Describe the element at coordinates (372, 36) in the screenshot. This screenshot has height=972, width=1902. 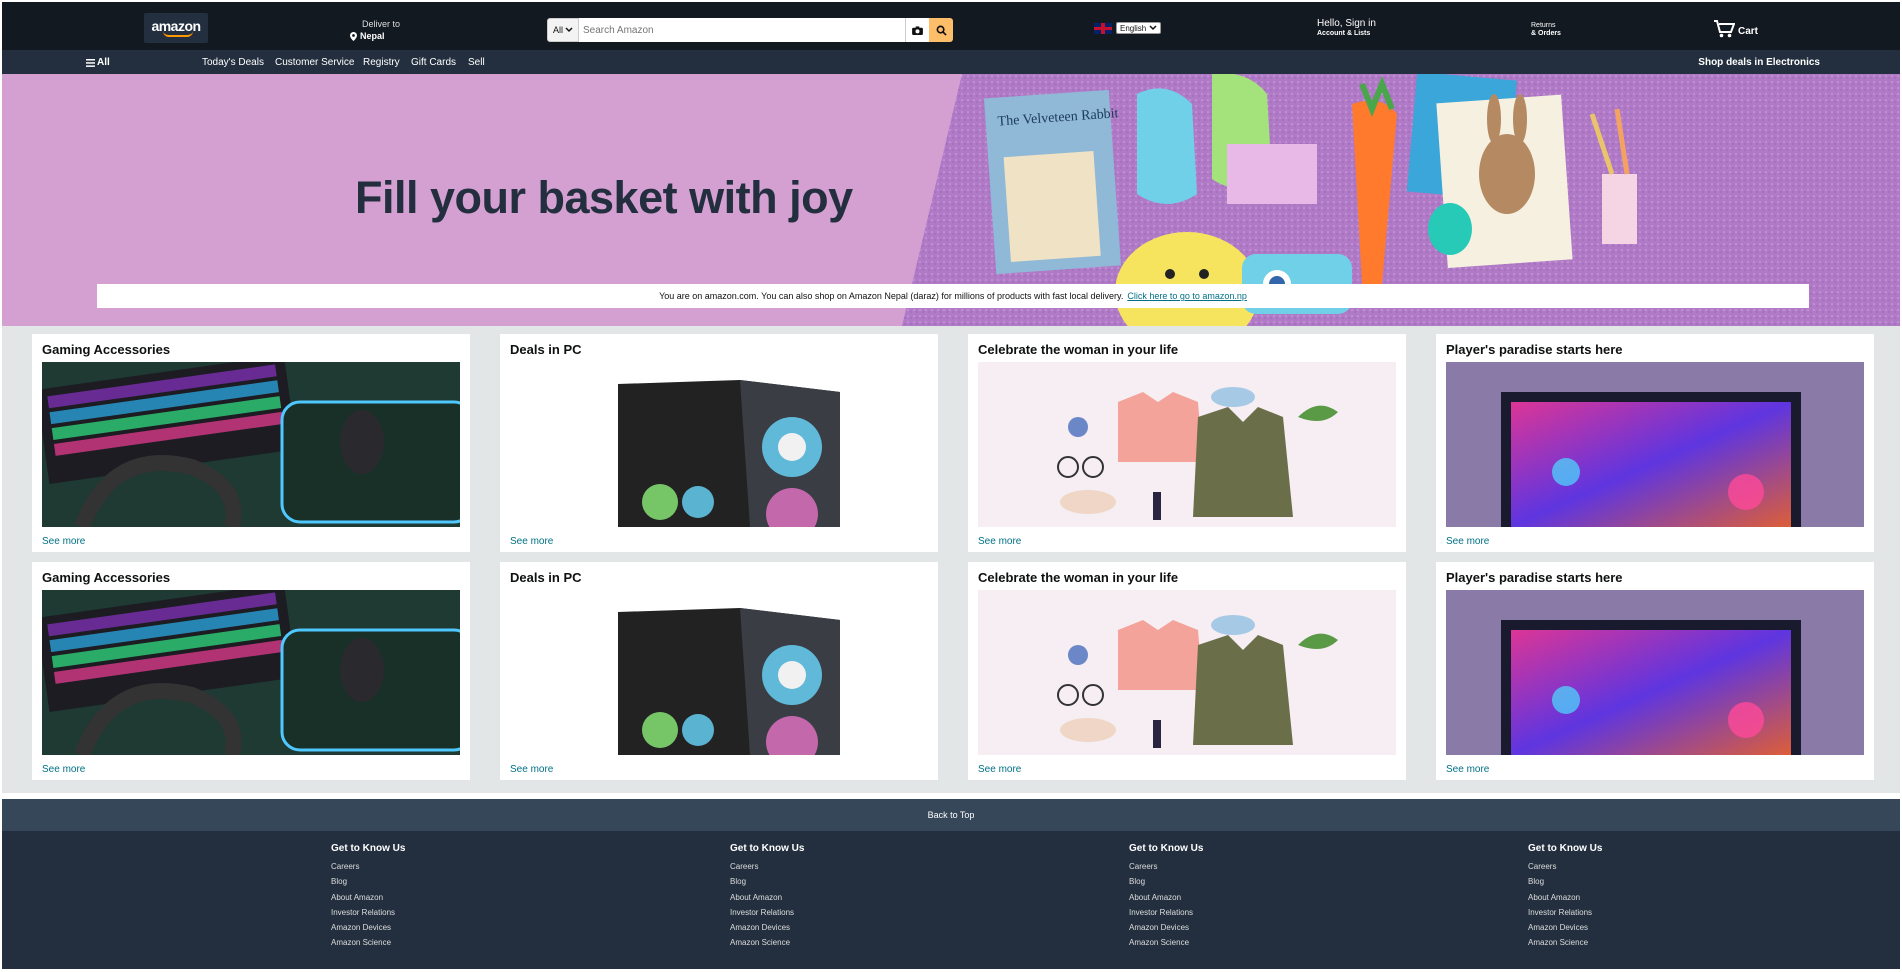
I see `deliver-location: Nepal` at that location.